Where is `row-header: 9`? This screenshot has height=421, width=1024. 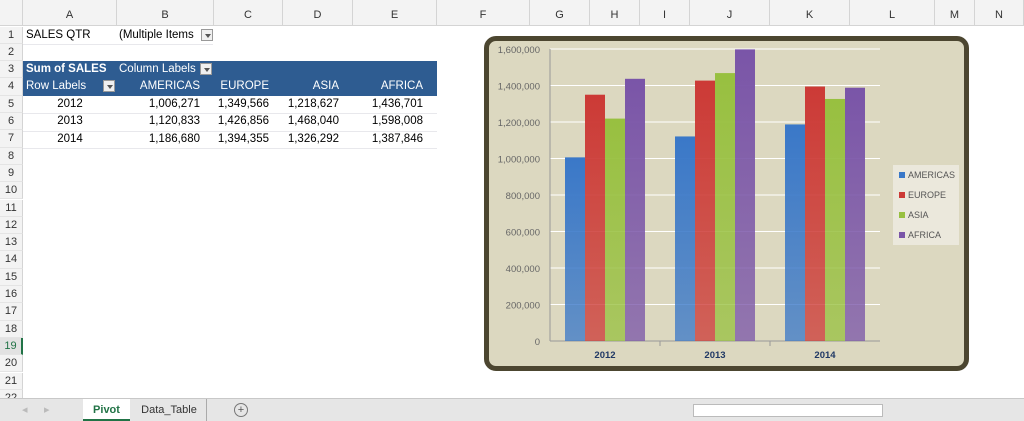
row-header: 9 is located at coordinates (11, 173).